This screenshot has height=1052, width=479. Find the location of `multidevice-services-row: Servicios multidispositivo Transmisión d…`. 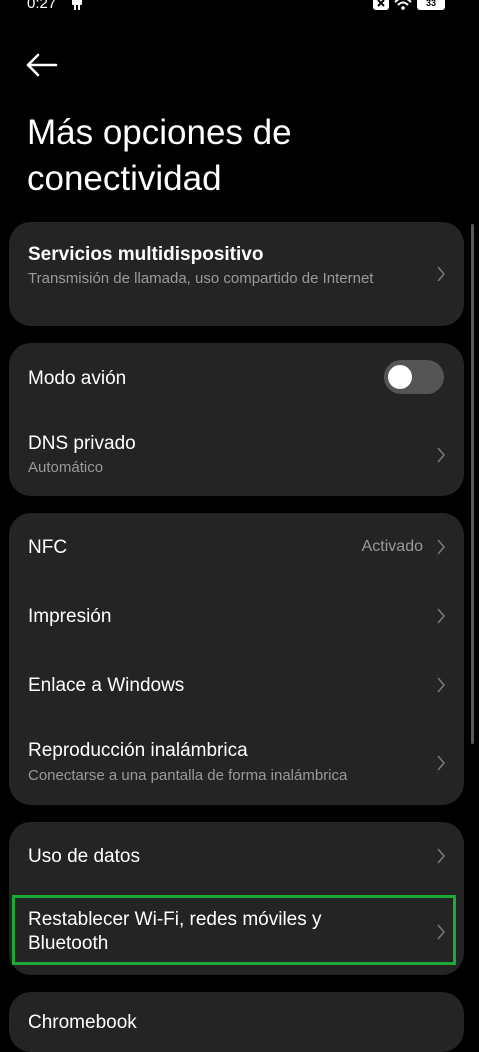

multidevice-services-row: Servicios multidispositivo Transmisión d… is located at coordinates (236, 274).